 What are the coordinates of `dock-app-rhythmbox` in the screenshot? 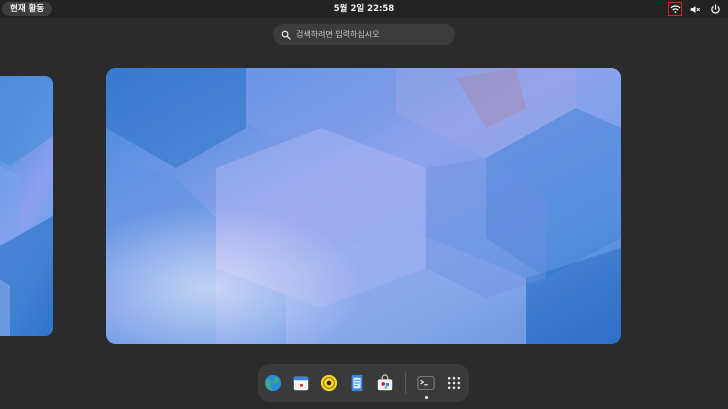 It's located at (329, 383).